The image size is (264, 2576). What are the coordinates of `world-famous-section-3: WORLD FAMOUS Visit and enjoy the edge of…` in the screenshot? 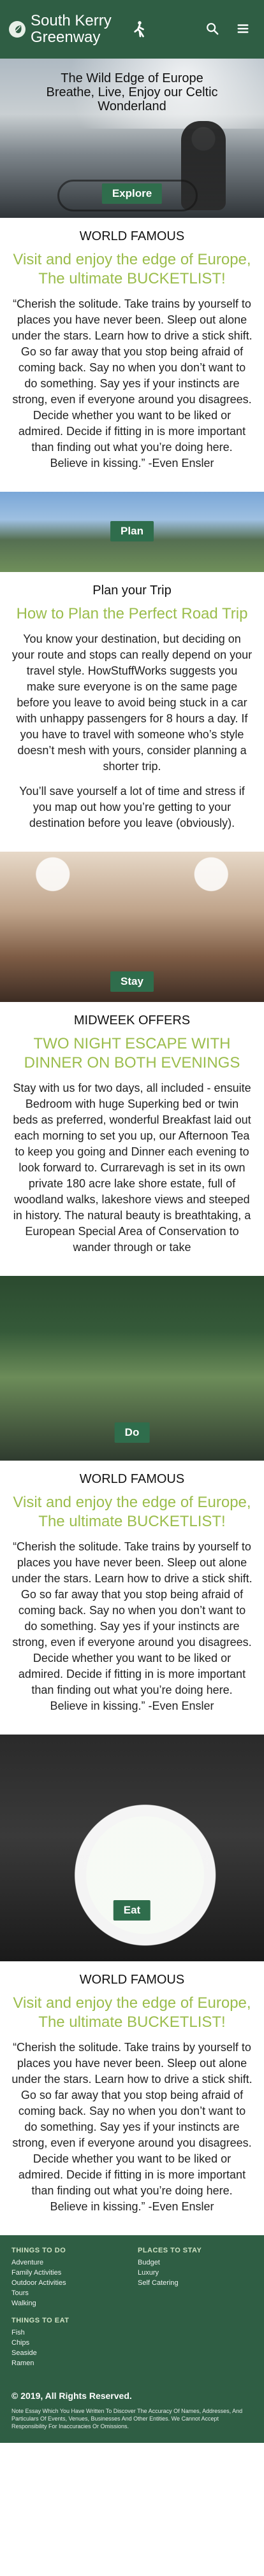 It's located at (132, 2098).